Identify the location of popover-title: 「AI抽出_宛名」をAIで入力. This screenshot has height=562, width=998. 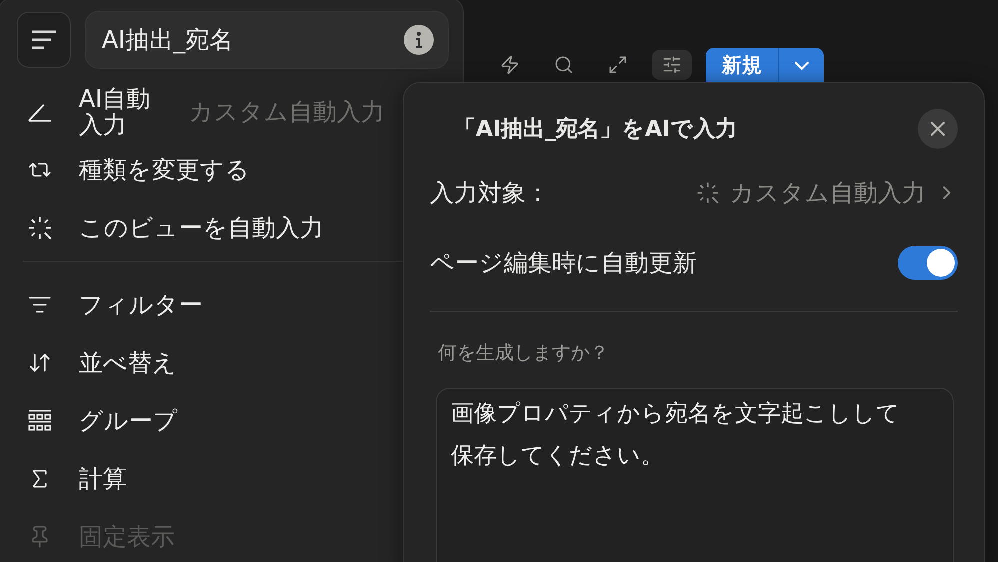
(595, 130).